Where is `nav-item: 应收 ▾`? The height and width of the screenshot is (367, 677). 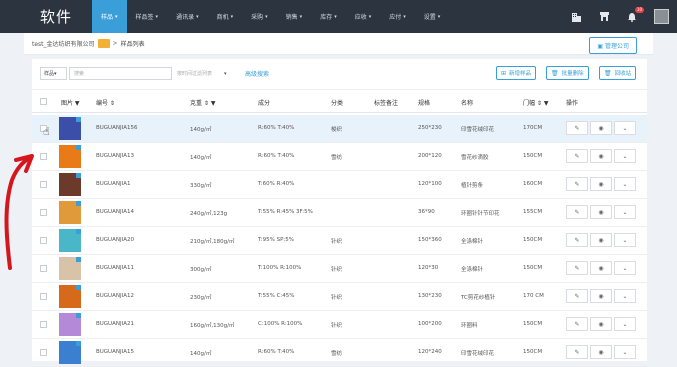 nav-item: 应收 ▾ is located at coordinates (363, 16).